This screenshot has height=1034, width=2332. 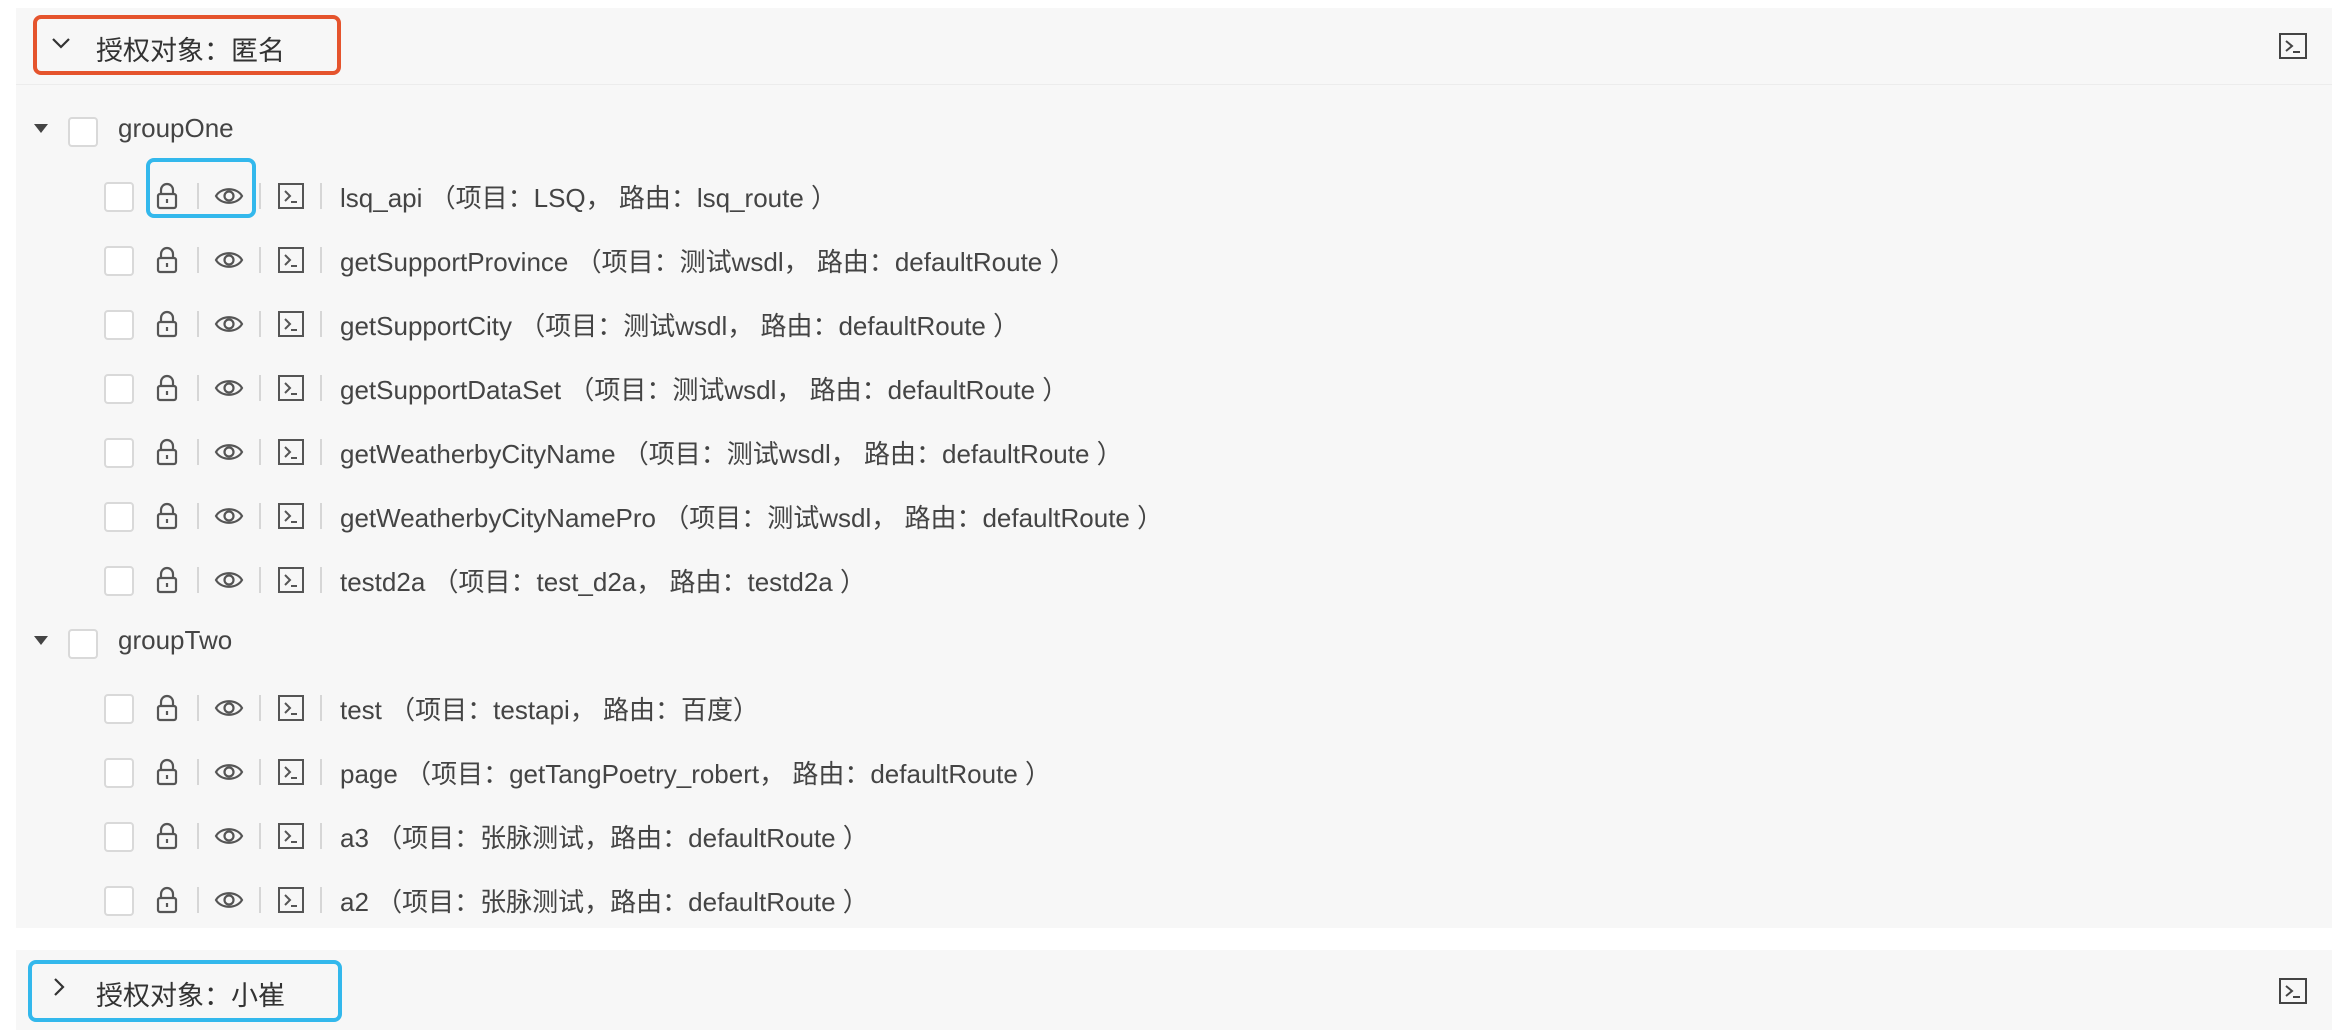 I want to click on group-row: groupTwo, so click(x=1174, y=644).